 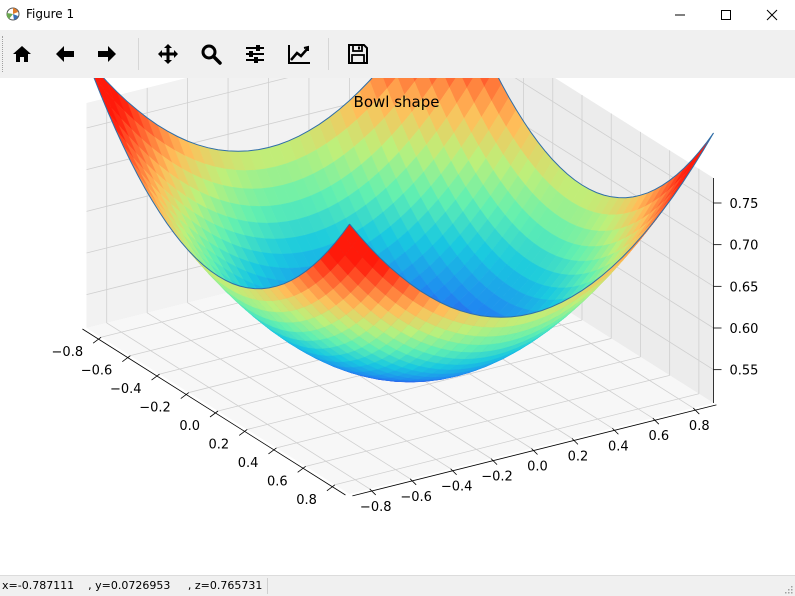 I want to click on z-tick-label: 0.55, so click(x=744, y=371).